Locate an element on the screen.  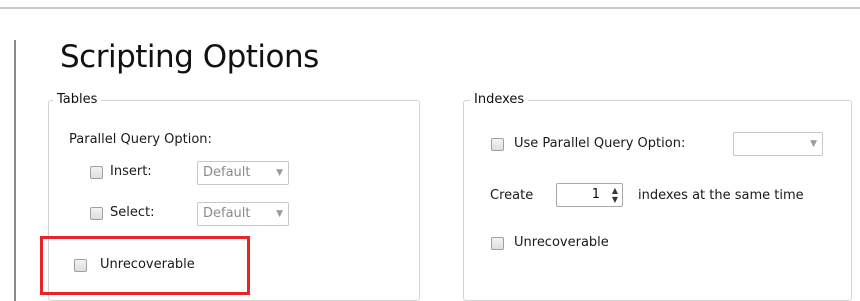
use-parallel-query-label: Use Parallel Query Option: is located at coordinates (600, 143).